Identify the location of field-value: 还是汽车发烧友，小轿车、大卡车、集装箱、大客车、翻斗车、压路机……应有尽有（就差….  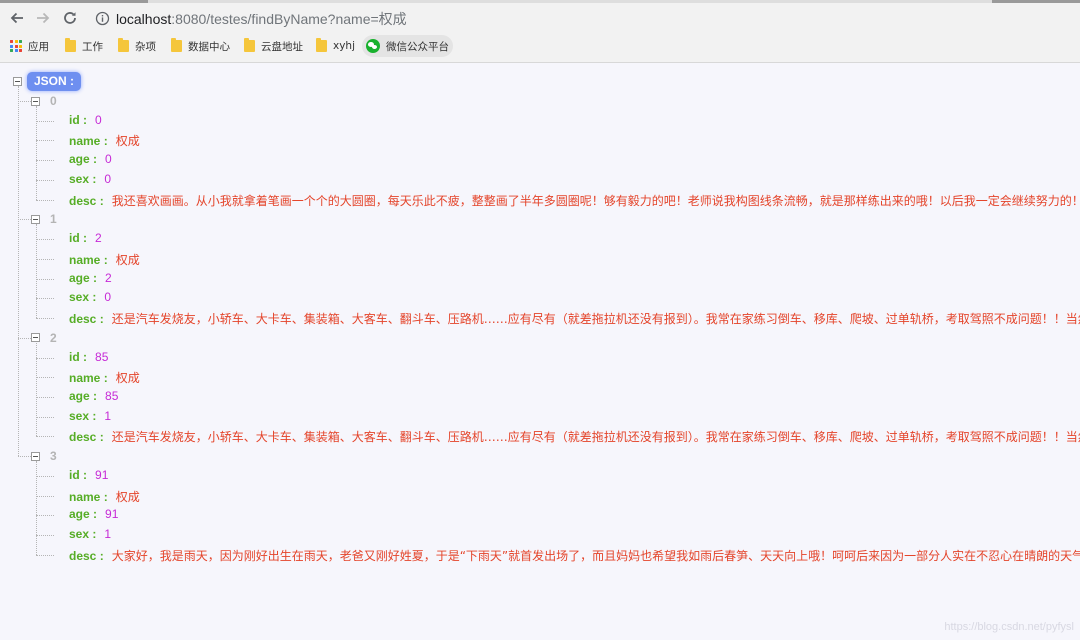
(595, 318).